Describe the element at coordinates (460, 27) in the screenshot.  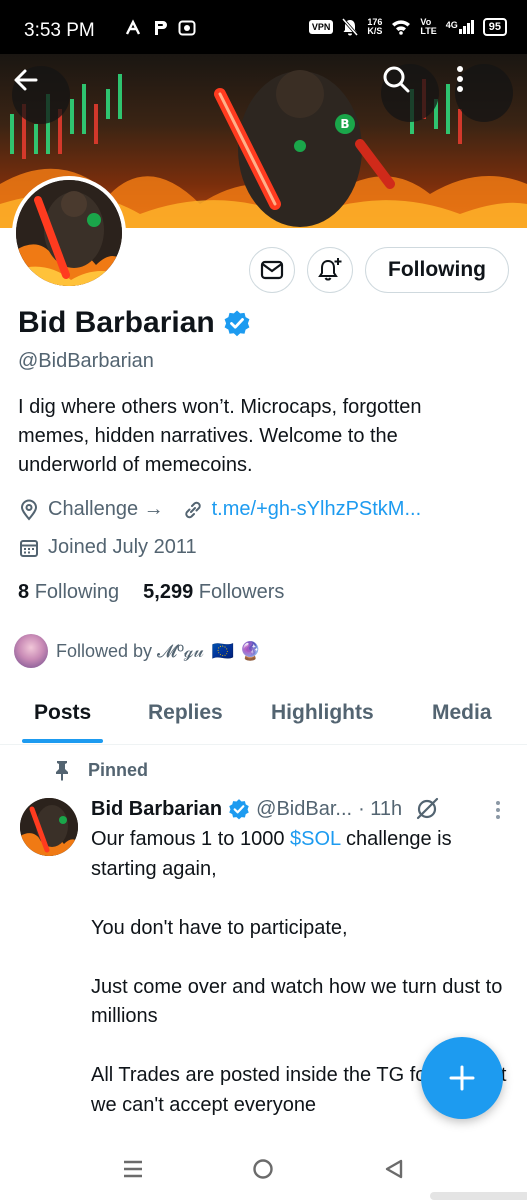
I see `cell-signal-icon: 4G` at that location.